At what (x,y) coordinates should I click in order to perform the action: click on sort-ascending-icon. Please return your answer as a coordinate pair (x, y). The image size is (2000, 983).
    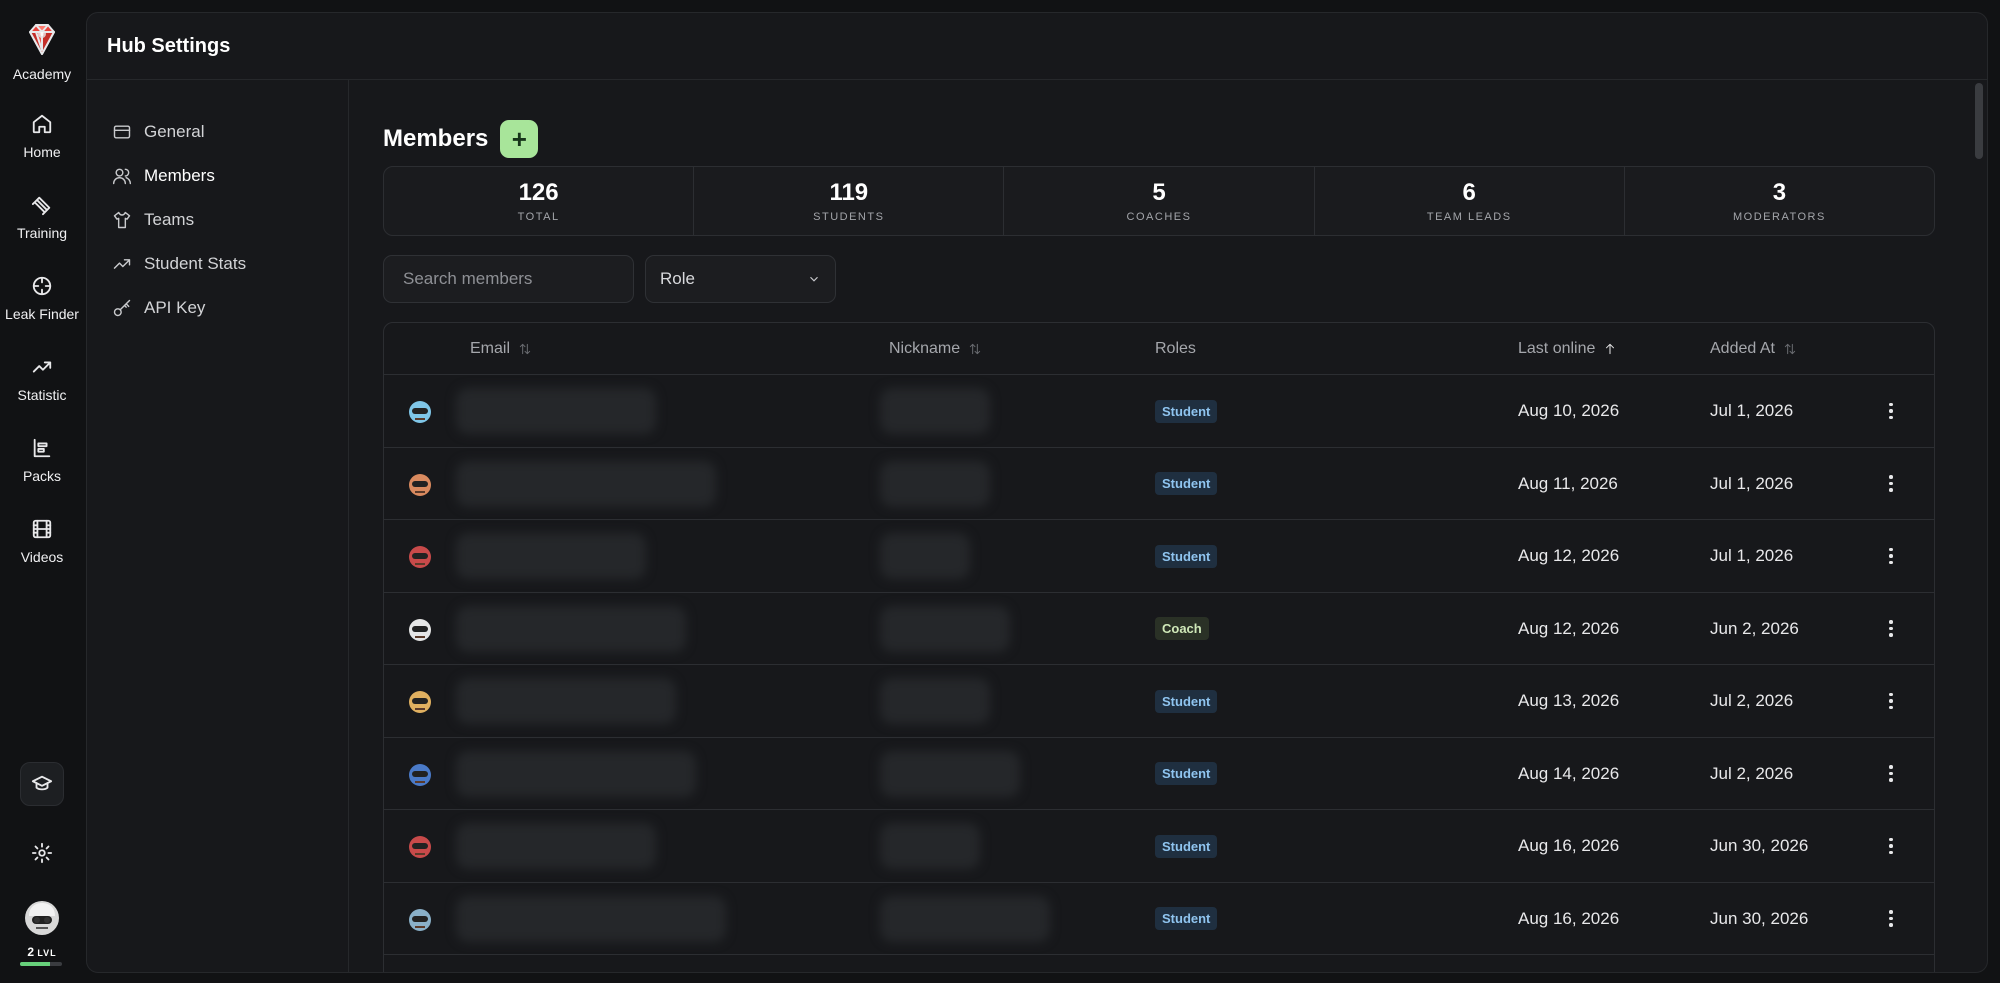
    Looking at the image, I should click on (1610, 349).